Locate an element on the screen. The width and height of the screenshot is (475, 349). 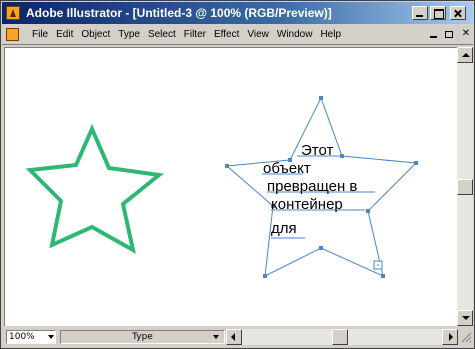
scroll-up-icon is located at coordinates (465, 55).